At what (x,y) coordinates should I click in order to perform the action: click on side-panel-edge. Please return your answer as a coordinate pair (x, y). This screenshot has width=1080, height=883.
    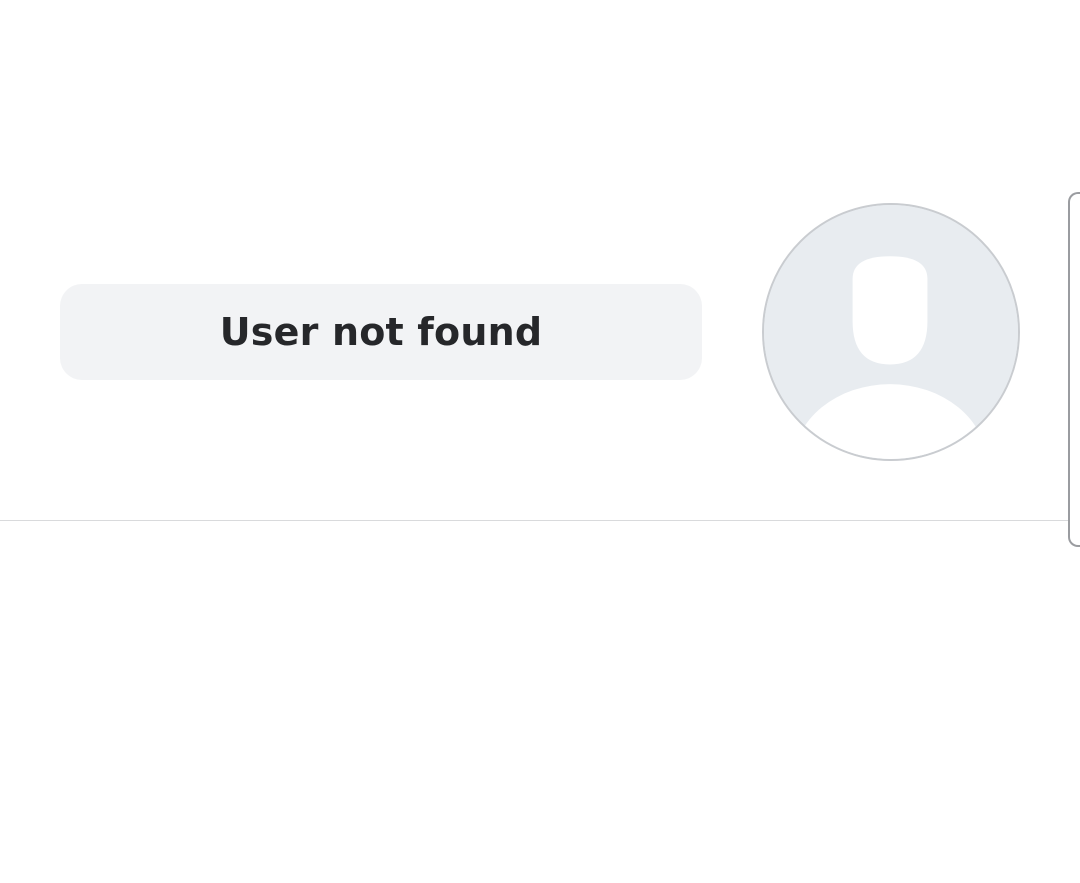
    Looking at the image, I should click on (1074, 369).